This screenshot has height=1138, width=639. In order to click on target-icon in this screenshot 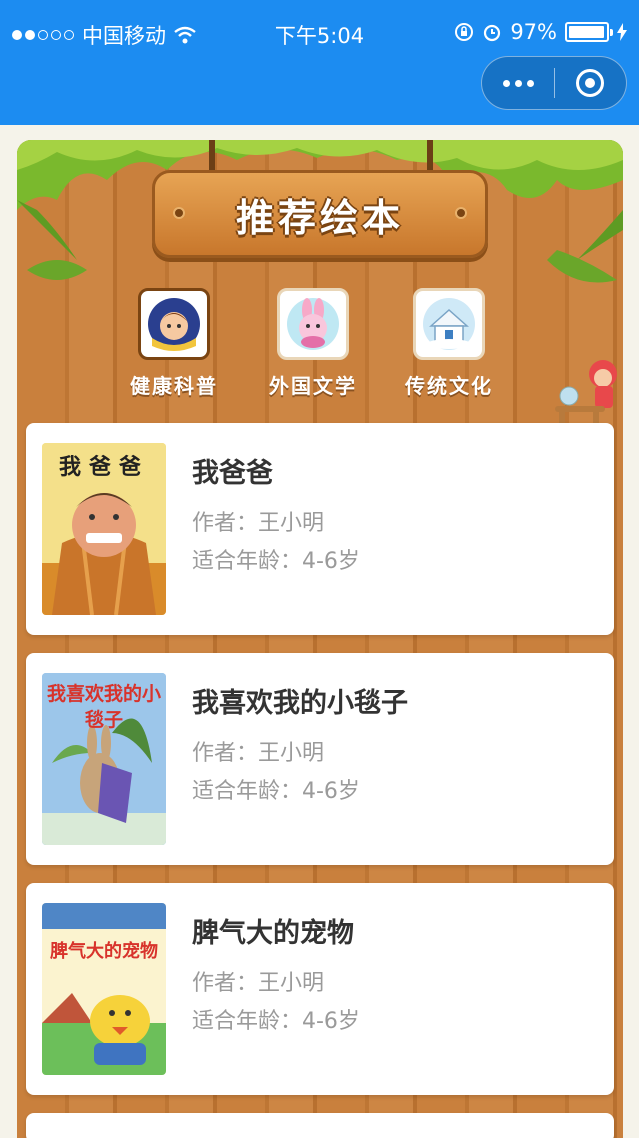, I will do `click(590, 83)`.